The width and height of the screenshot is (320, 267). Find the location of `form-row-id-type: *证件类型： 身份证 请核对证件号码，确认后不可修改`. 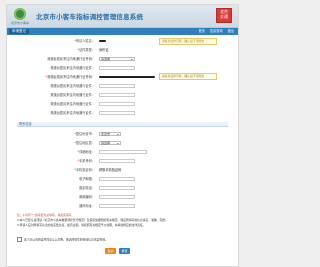

form-row-id-type: *证件类型： 身份证 请核对证件号码，确认后不可修改 is located at coordinates (122, 45).